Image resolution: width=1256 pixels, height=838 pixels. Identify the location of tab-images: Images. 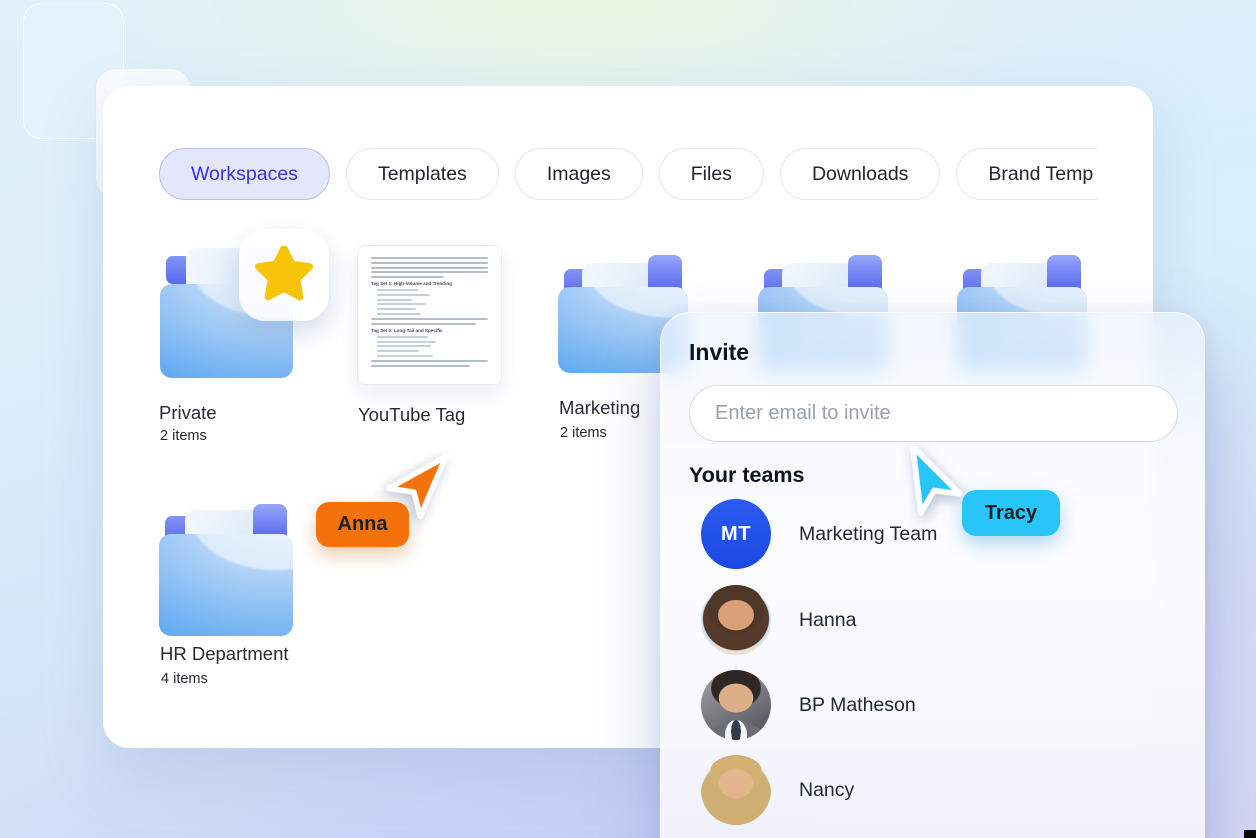
(578, 174).